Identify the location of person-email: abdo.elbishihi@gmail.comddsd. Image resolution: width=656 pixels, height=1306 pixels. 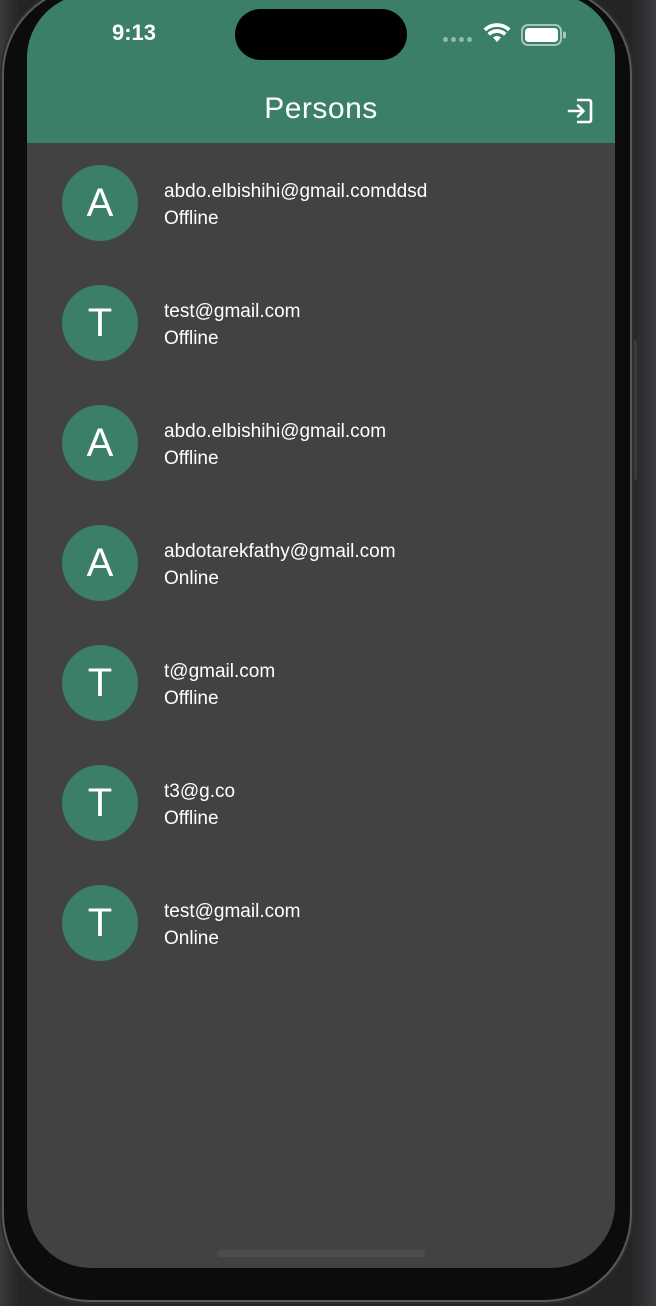
(296, 191).